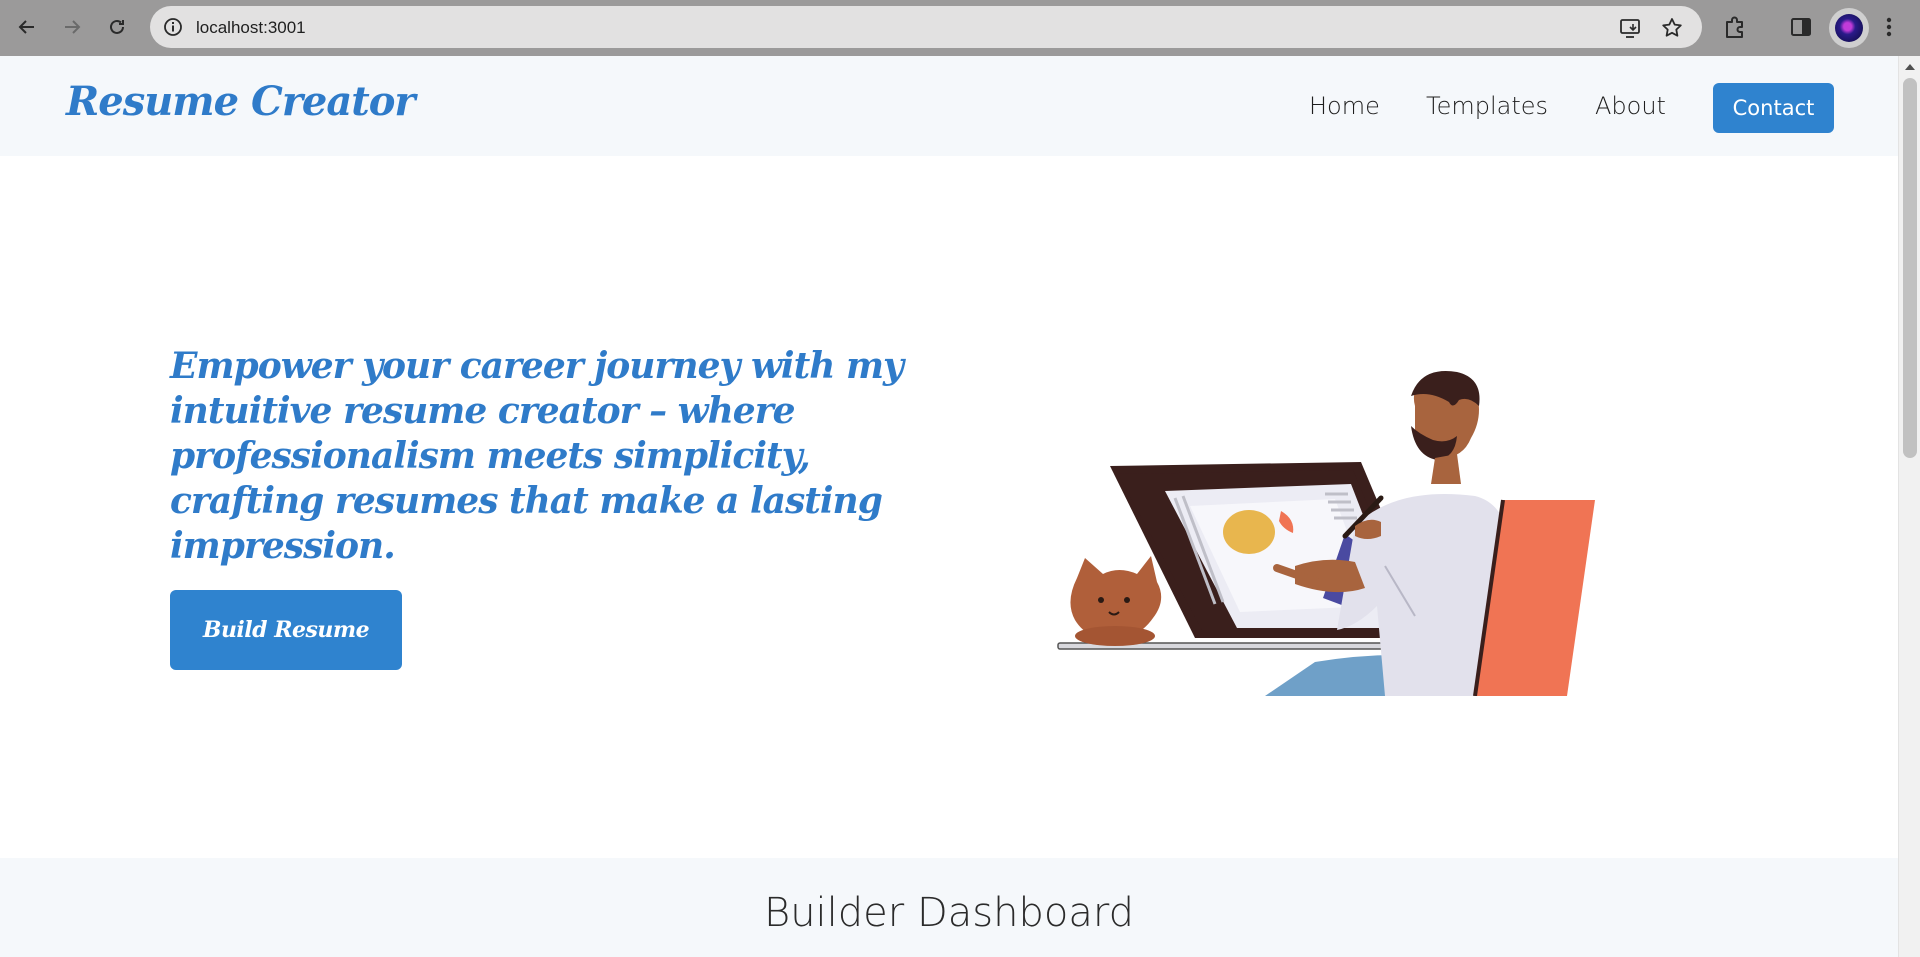 The width and height of the screenshot is (1920, 957). Describe the element at coordinates (1909, 506) in the screenshot. I see `page-scrollbar` at that location.